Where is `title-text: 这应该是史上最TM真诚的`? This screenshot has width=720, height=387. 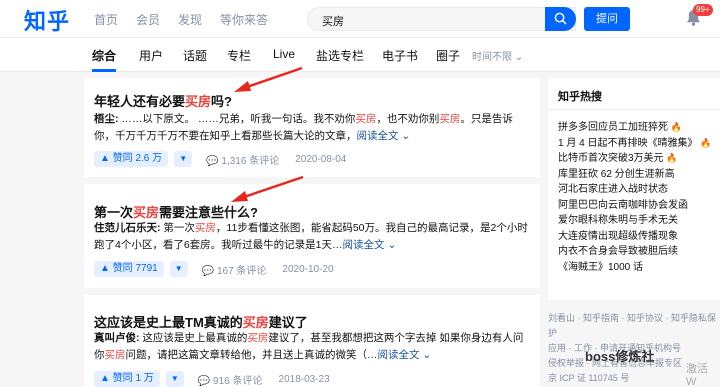
title-text: 这应该是史上最TM真诚的 is located at coordinates (168, 322).